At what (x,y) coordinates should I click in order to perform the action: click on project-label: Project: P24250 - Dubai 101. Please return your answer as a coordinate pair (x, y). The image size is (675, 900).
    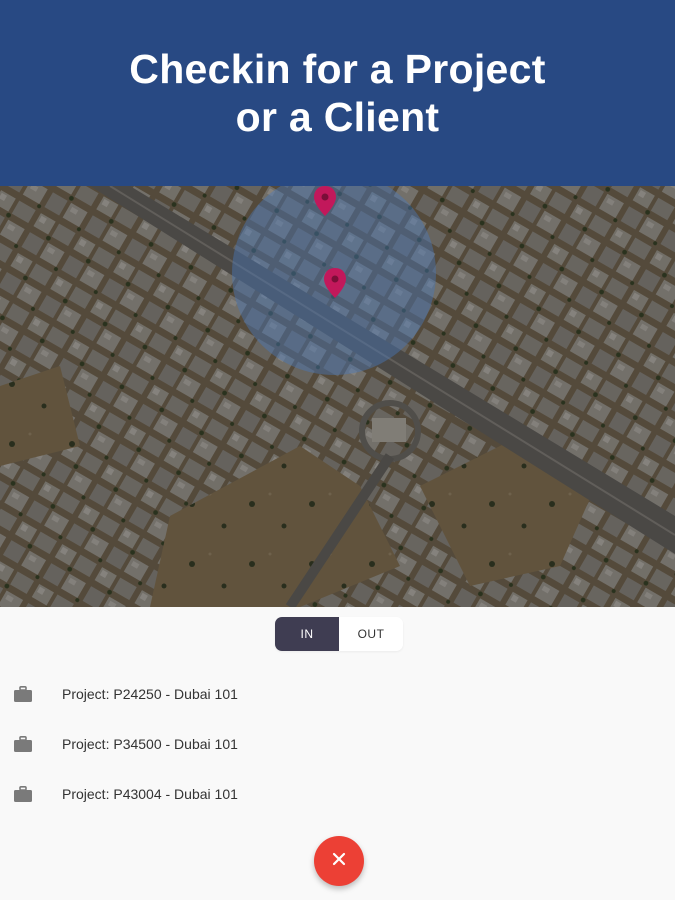
    Looking at the image, I should click on (150, 694).